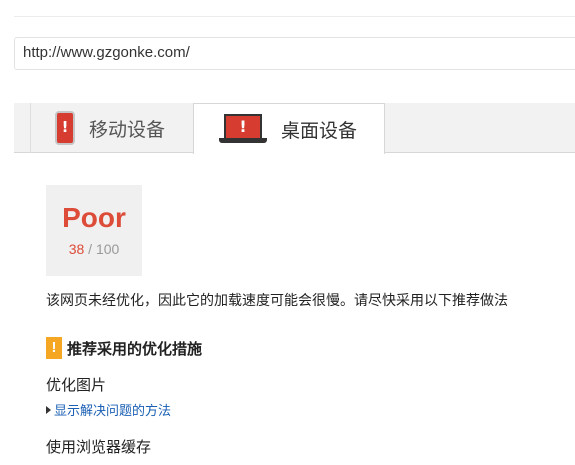  I want to click on tab-desktop-label: 桌面设备, so click(319, 130).